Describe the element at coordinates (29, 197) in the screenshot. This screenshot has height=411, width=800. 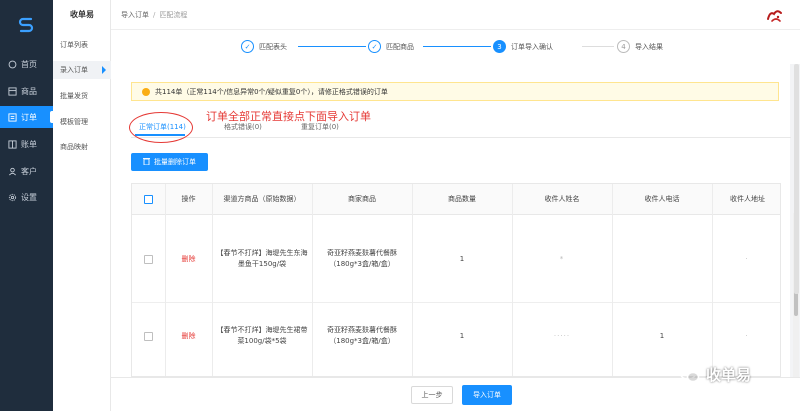
I see `sidebar-item-label: 设置` at that location.